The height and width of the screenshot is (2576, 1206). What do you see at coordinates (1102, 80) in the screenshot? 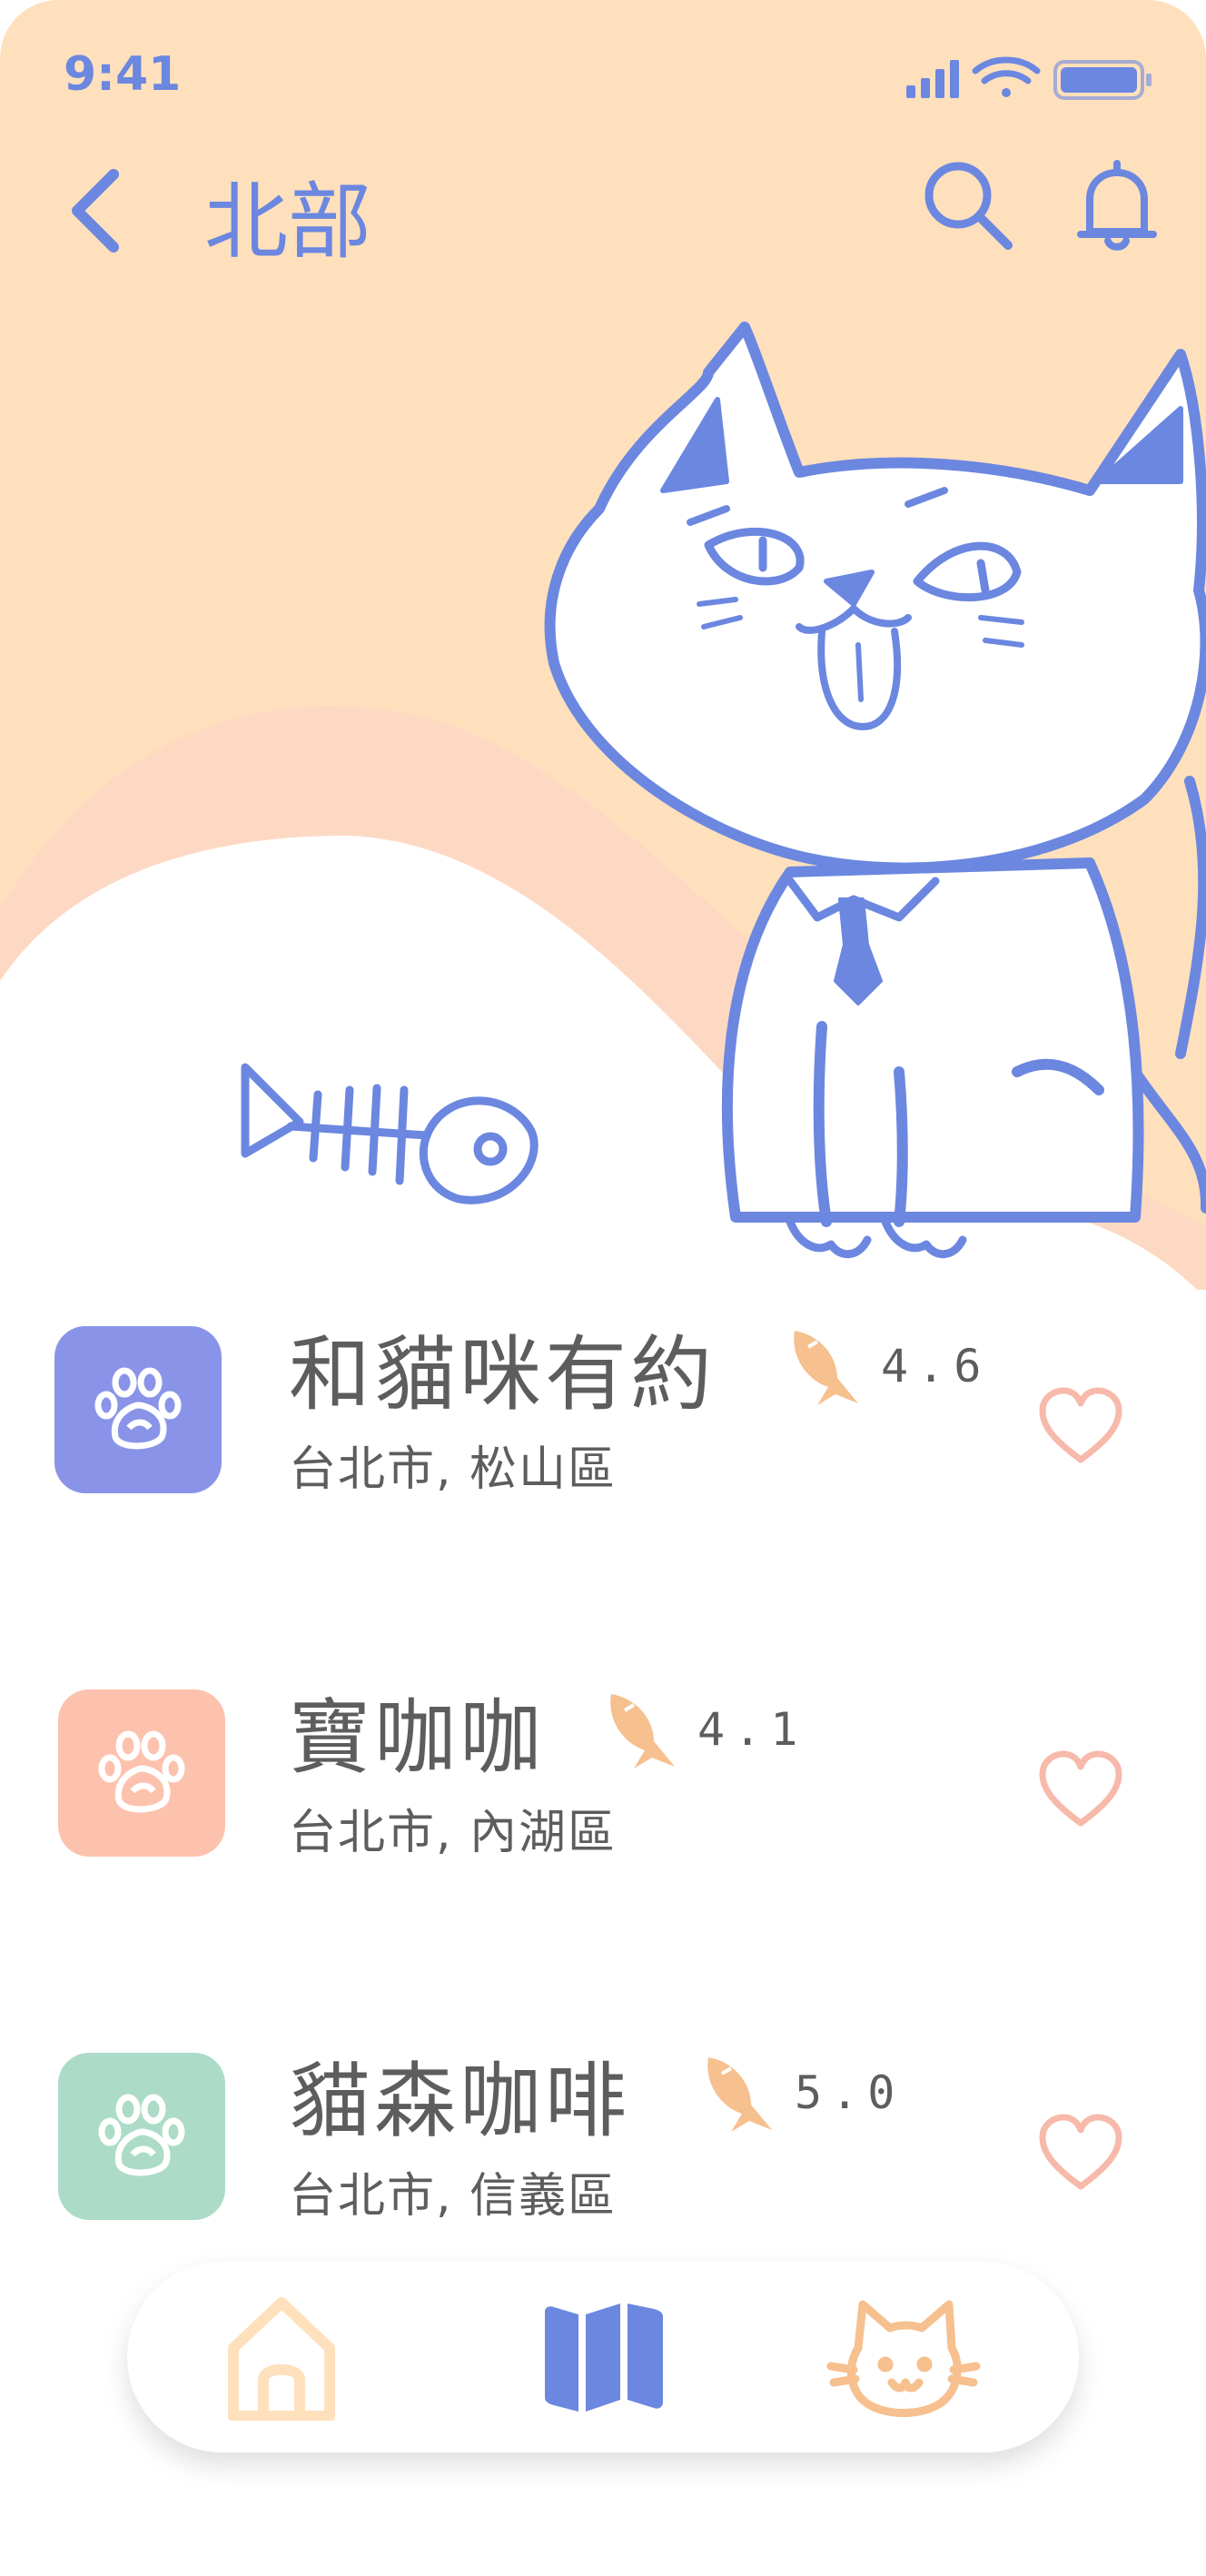
I see `battery-icon` at bounding box center [1102, 80].